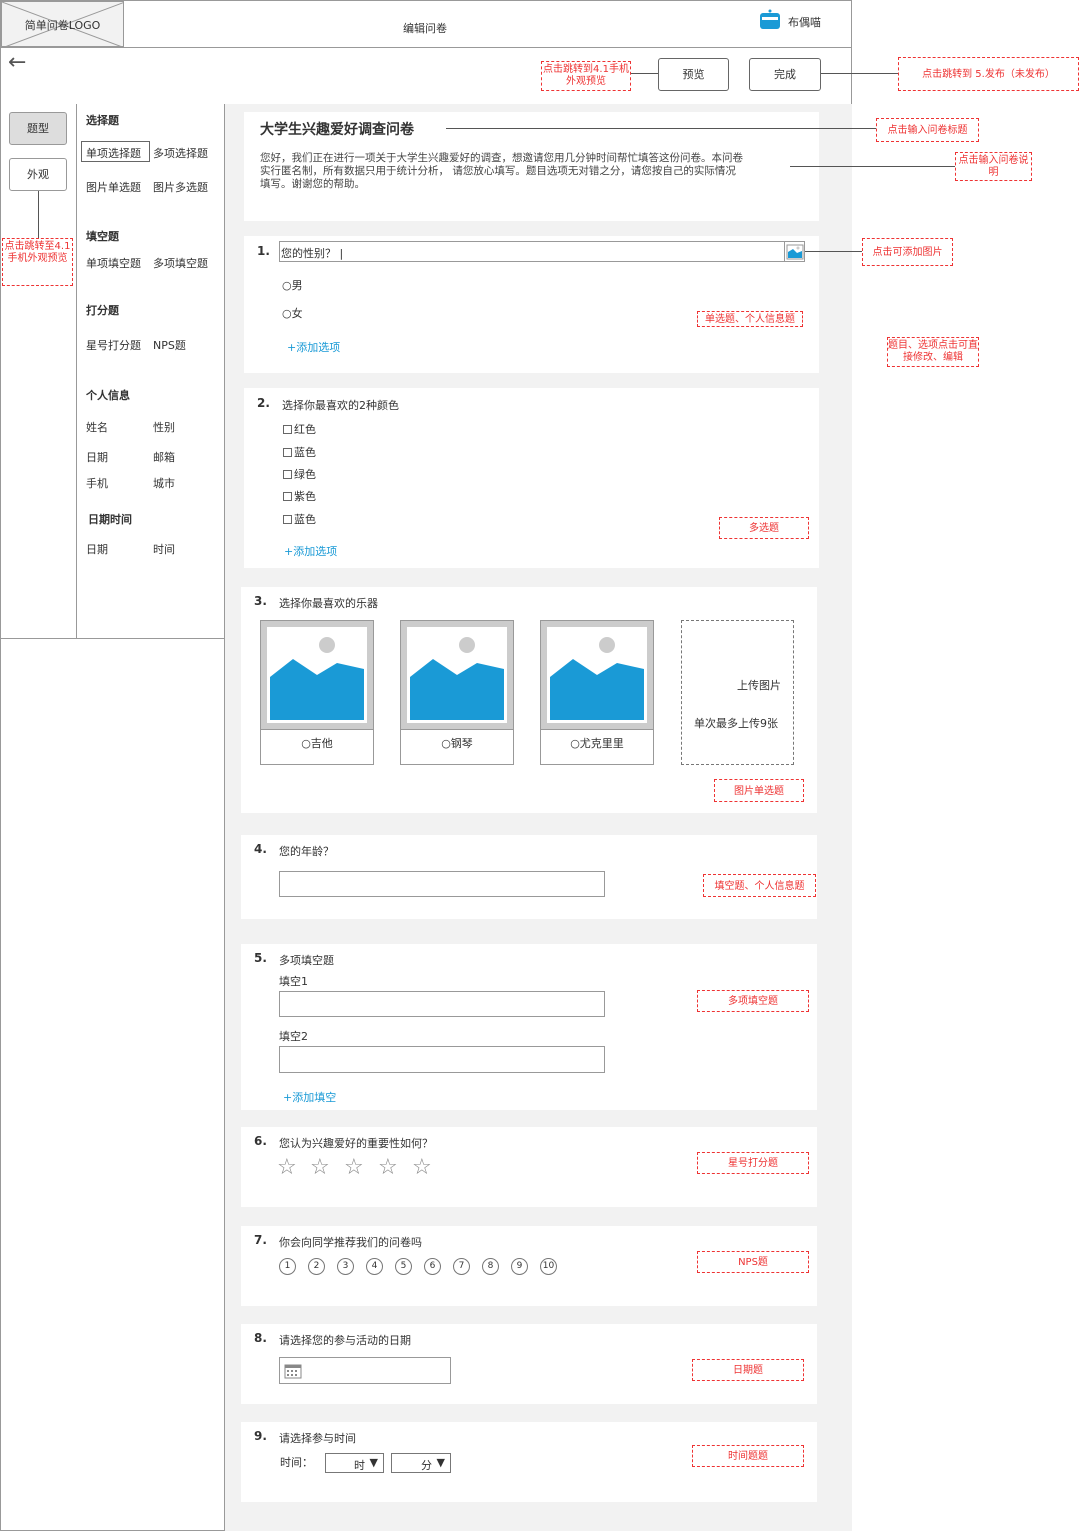 Image resolution: width=1080 pixels, height=1531 pixels. What do you see at coordinates (365, 1370) in the screenshot?
I see `date-input` at bounding box center [365, 1370].